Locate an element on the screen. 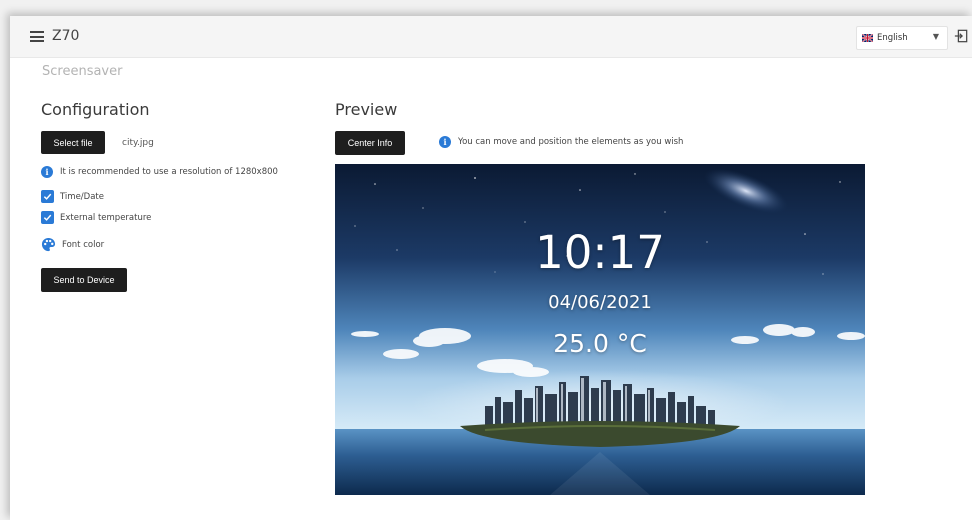 This screenshot has width=972, height=520. chevron-down-icon: ▼ is located at coordinates (935, 36).